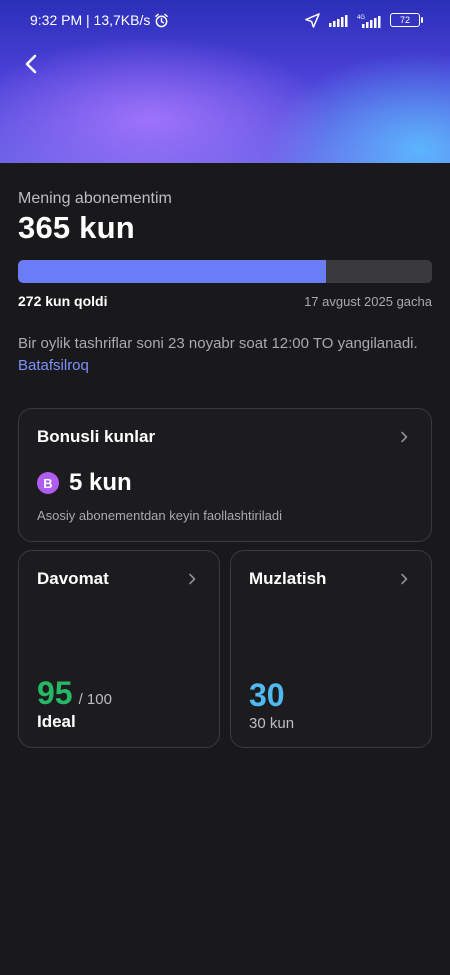 The width and height of the screenshot is (450, 975). What do you see at coordinates (90, 20) in the screenshot?
I see `status-time: 9:32 PM | 13,7KB/s` at bounding box center [90, 20].